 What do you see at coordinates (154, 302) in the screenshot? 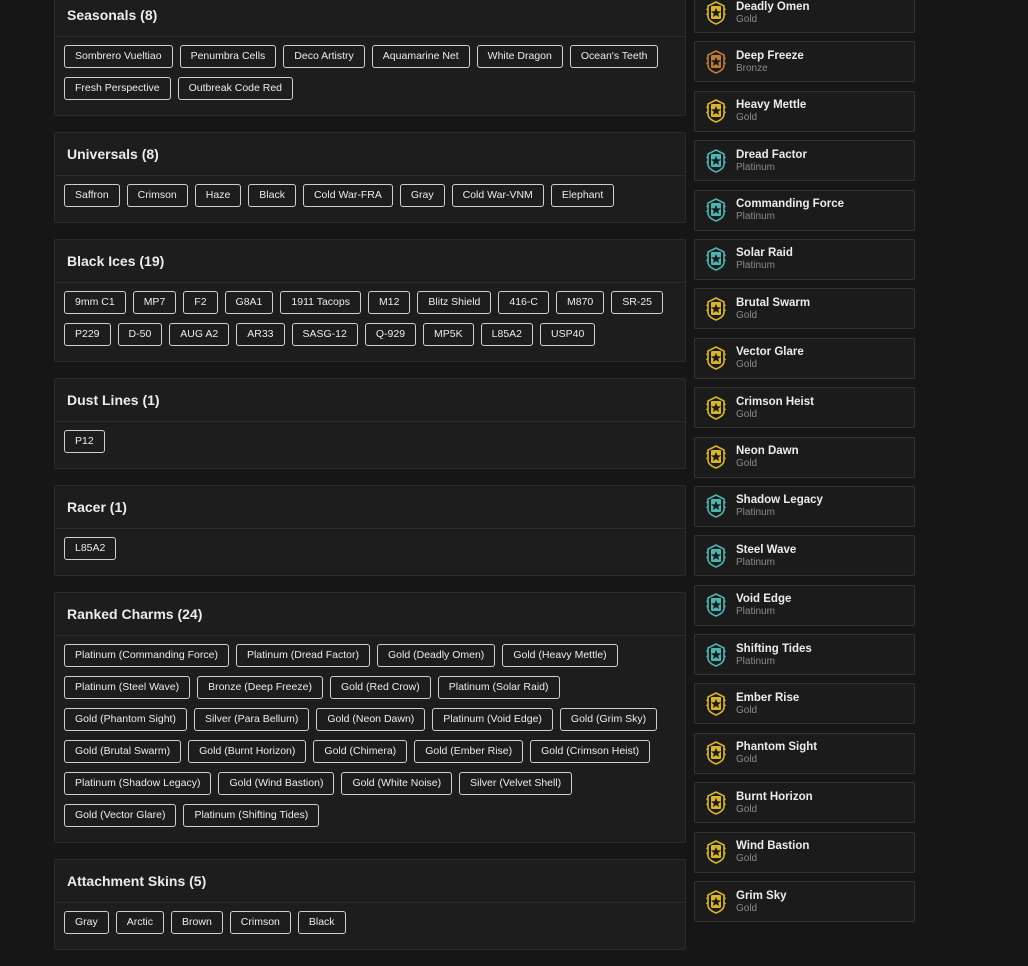
I see `item-tag: MP7` at bounding box center [154, 302].